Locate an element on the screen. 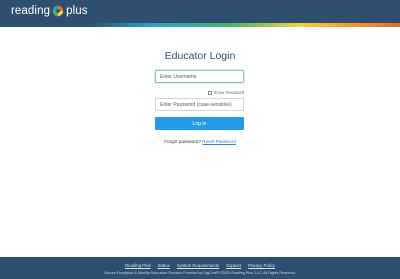 The height and width of the screenshot is (279, 400). show-password-toggle: Show Password is located at coordinates (226, 92).